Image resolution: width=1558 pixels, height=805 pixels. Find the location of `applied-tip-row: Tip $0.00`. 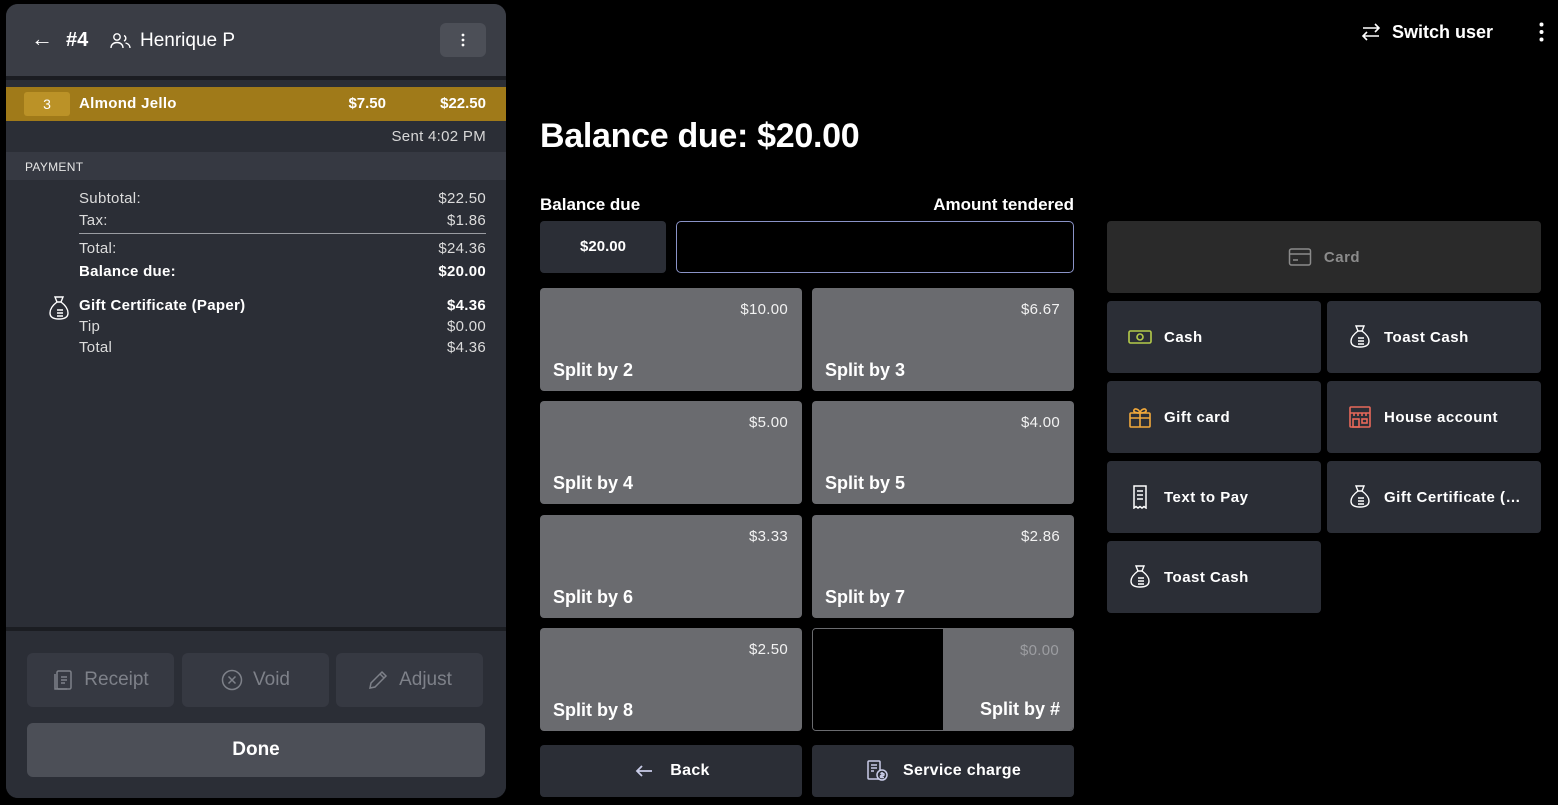

applied-tip-row: Tip $0.00 is located at coordinates (282, 327).